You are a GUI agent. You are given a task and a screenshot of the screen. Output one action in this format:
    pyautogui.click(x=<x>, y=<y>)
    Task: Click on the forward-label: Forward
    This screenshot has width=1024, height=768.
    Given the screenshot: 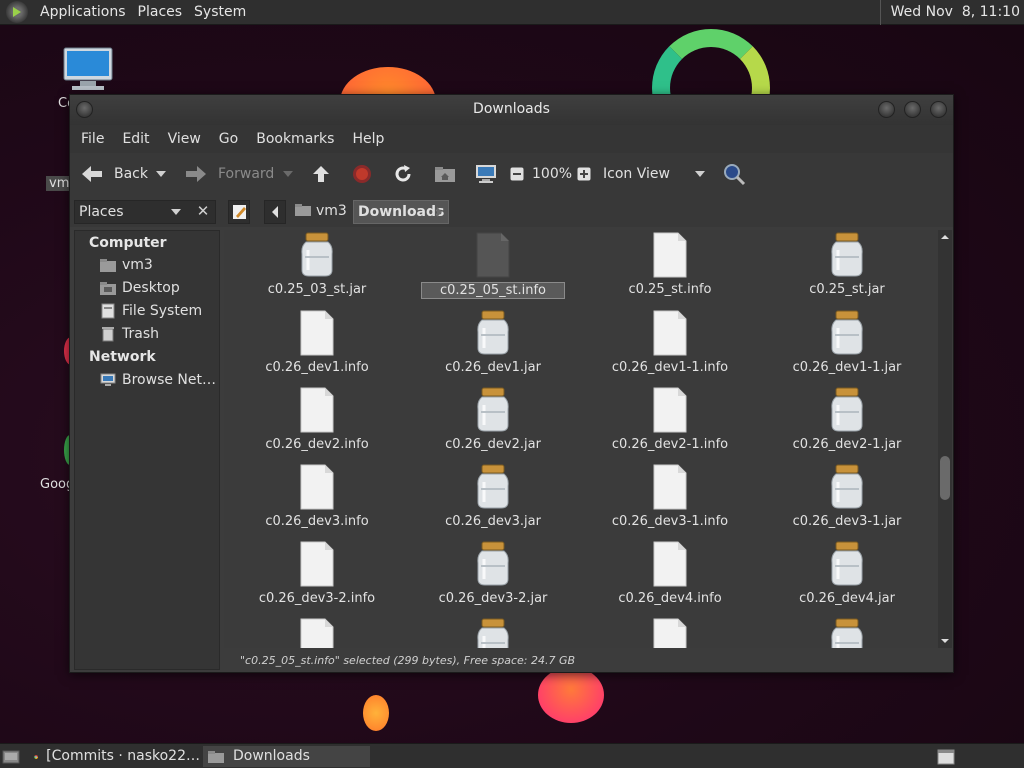 What is the action you would take?
    pyautogui.click(x=246, y=174)
    